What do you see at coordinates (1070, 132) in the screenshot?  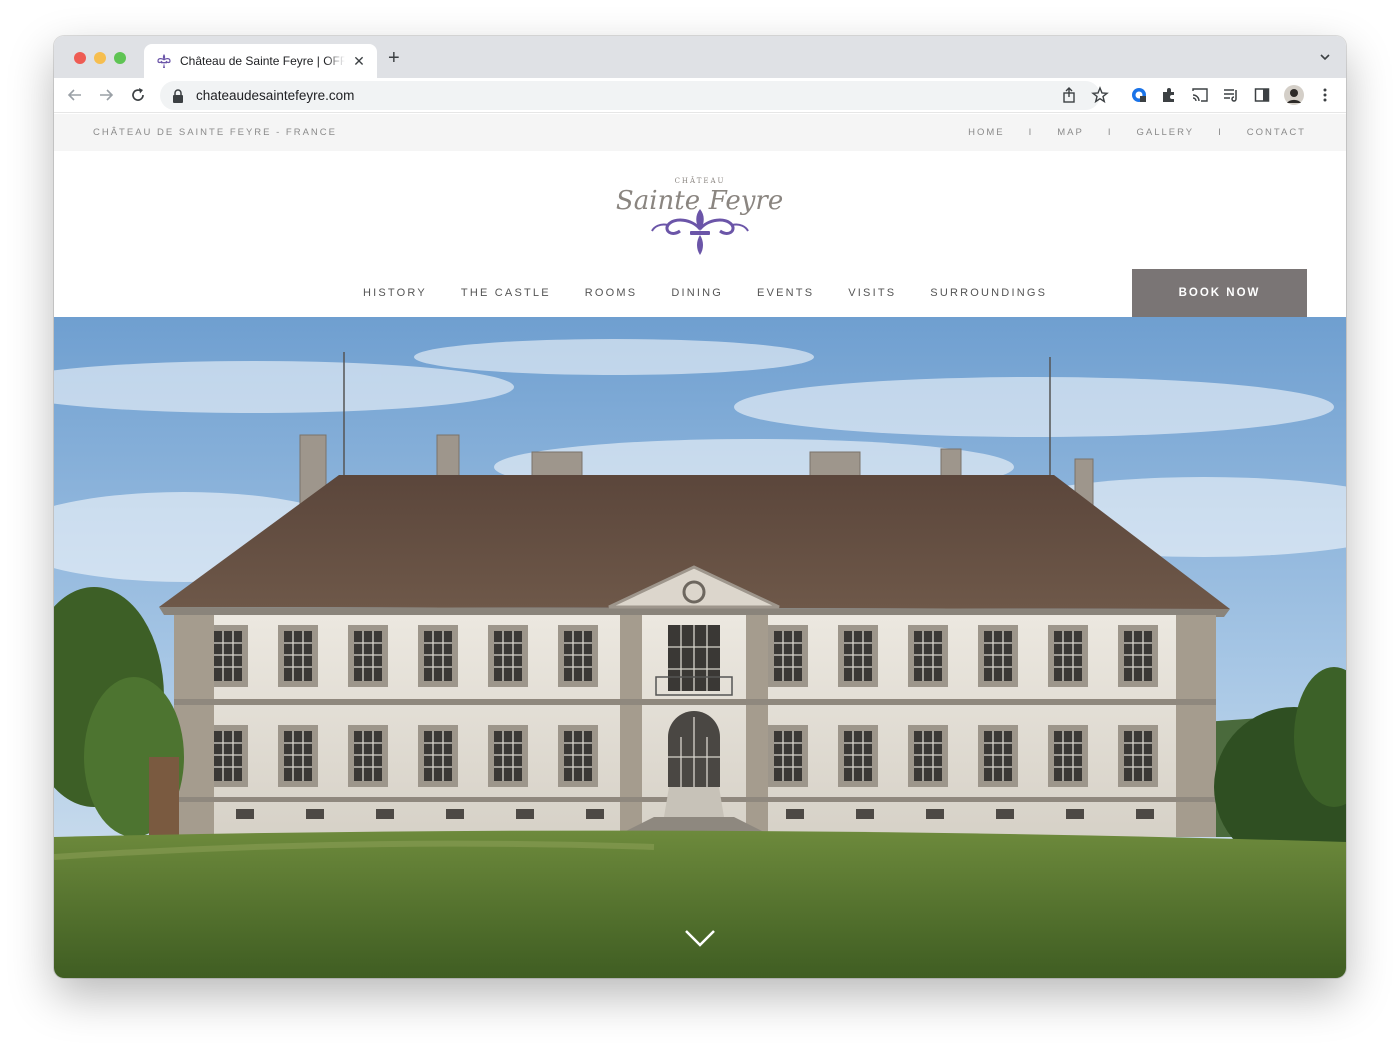 I see `util-nav-map: MAP` at bounding box center [1070, 132].